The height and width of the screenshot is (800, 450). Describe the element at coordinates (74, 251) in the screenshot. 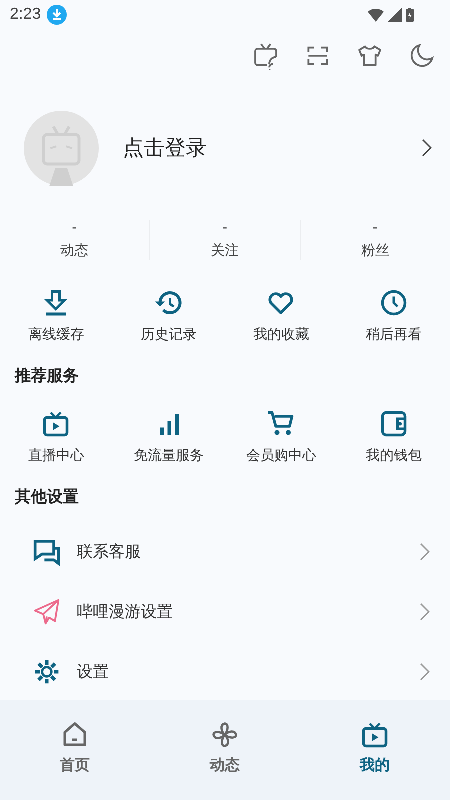

I see `stat-label: 动态` at that location.